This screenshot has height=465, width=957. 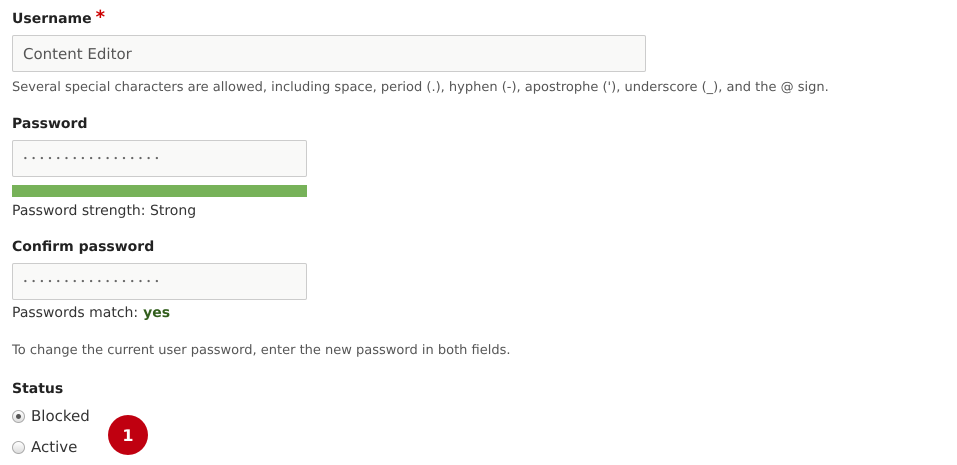 I want to click on strength-text: Password strength: Strong, so click(x=104, y=211).